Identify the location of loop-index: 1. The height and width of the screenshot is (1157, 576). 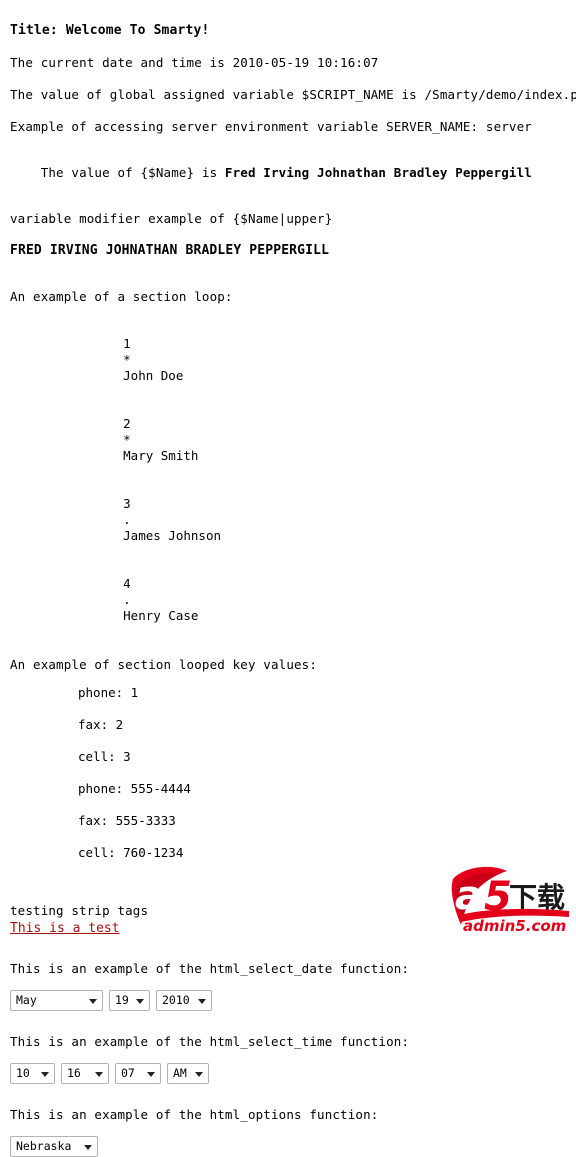
(127, 343).